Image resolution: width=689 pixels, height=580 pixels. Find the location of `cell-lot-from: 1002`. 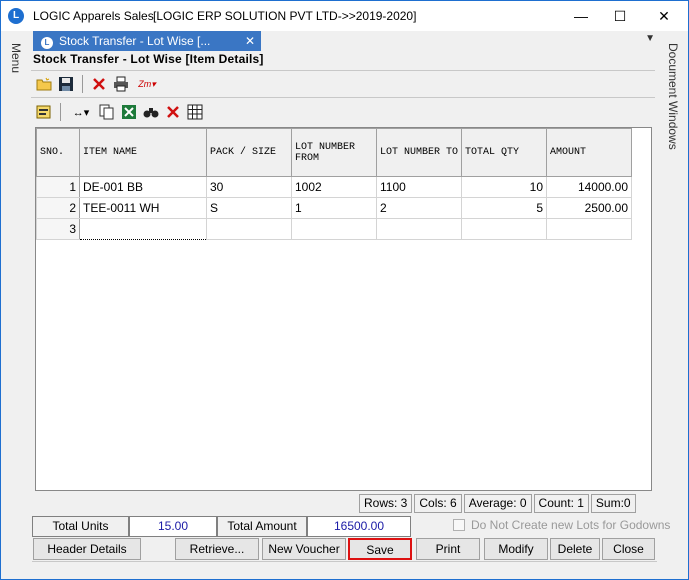

cell-lot-from: 1002 is located at coordinates (334, 187).